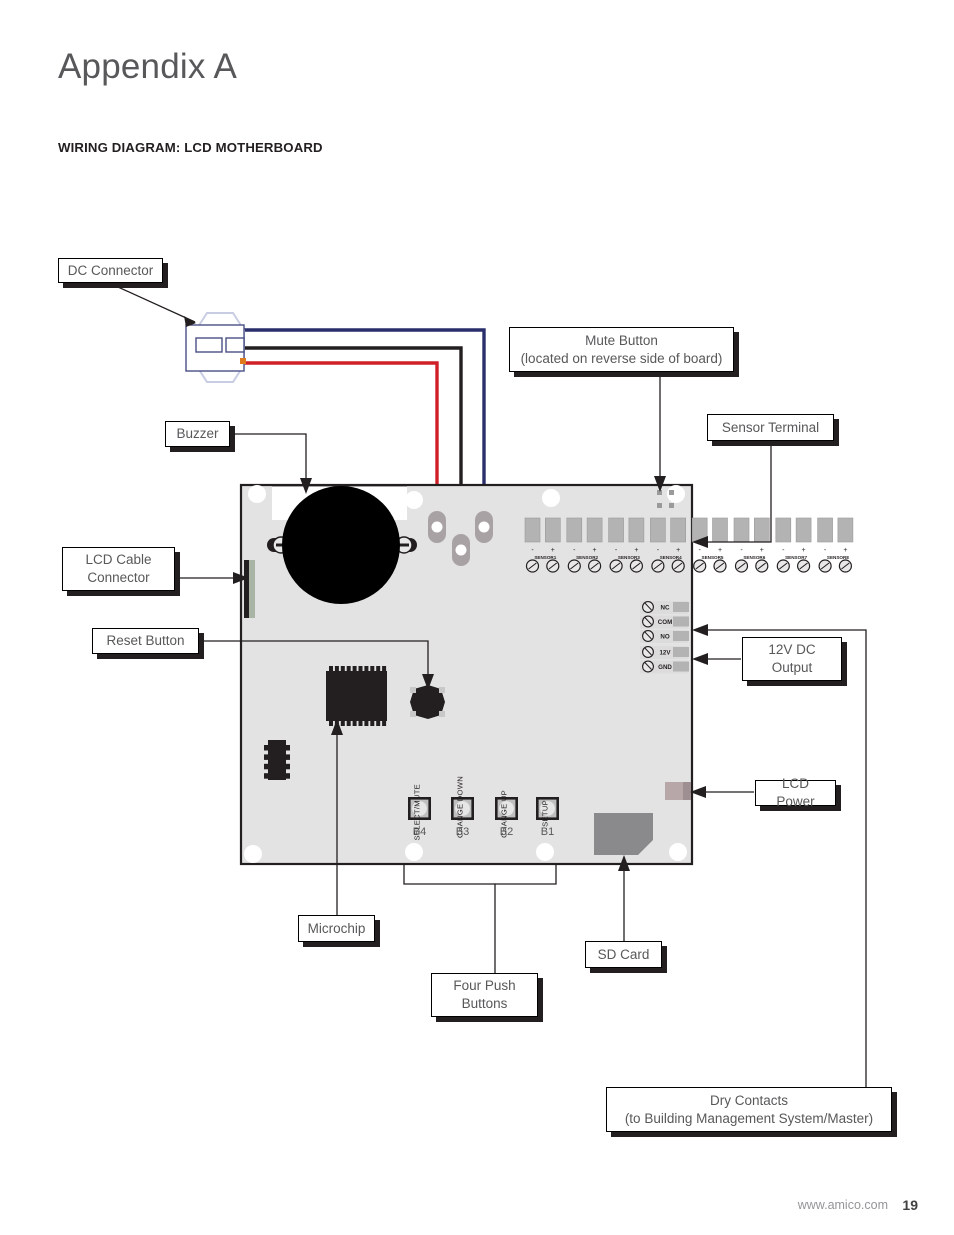 Image resolution: width=954 pixels, height=1235 pixels. I want to click on callout-reset-button: Reset Button, so click(145, 641).